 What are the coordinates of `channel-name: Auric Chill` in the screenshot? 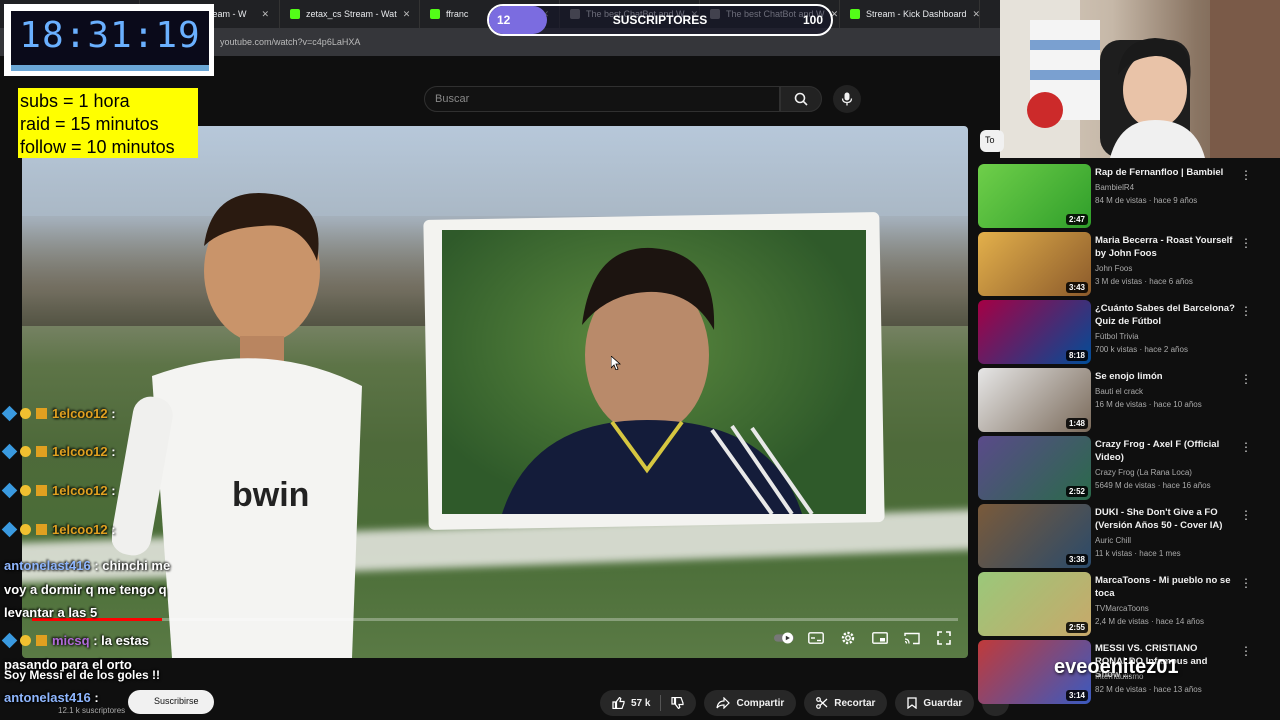 It's located at (1113, 540).